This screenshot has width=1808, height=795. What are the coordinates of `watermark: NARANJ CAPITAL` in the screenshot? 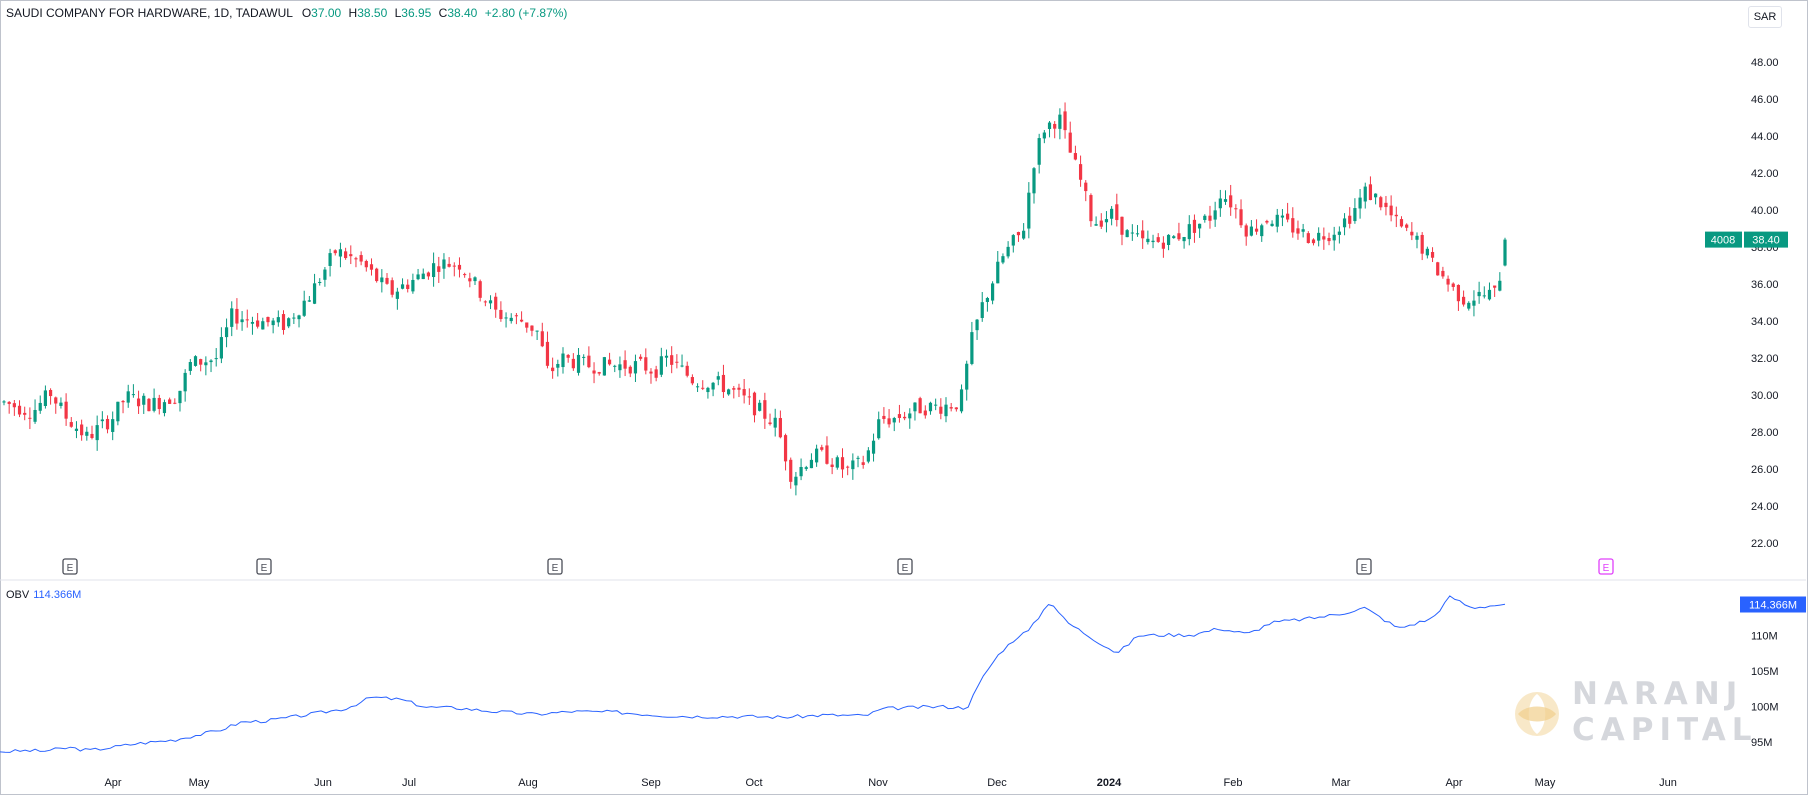 It's located at (1631, 712).